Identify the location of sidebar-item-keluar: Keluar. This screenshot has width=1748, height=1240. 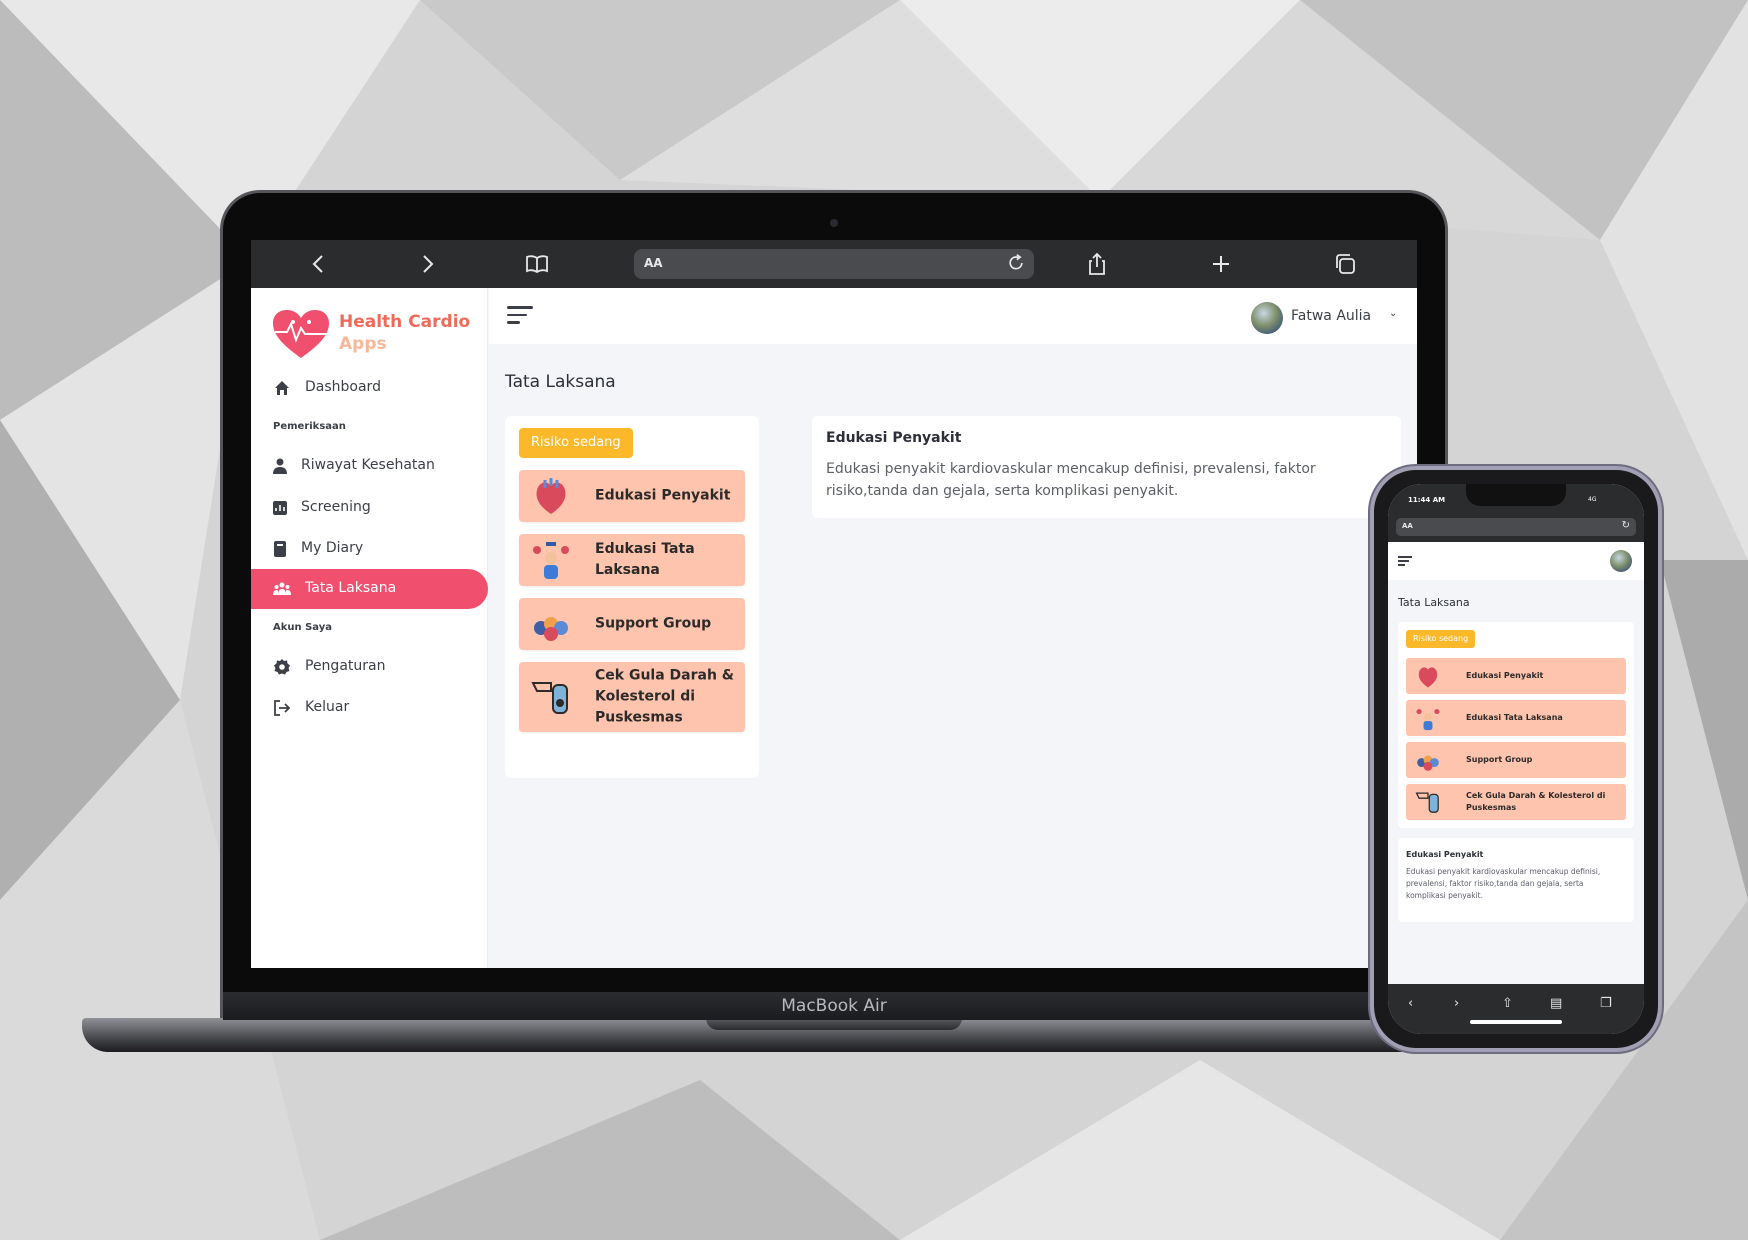
(369, 708).